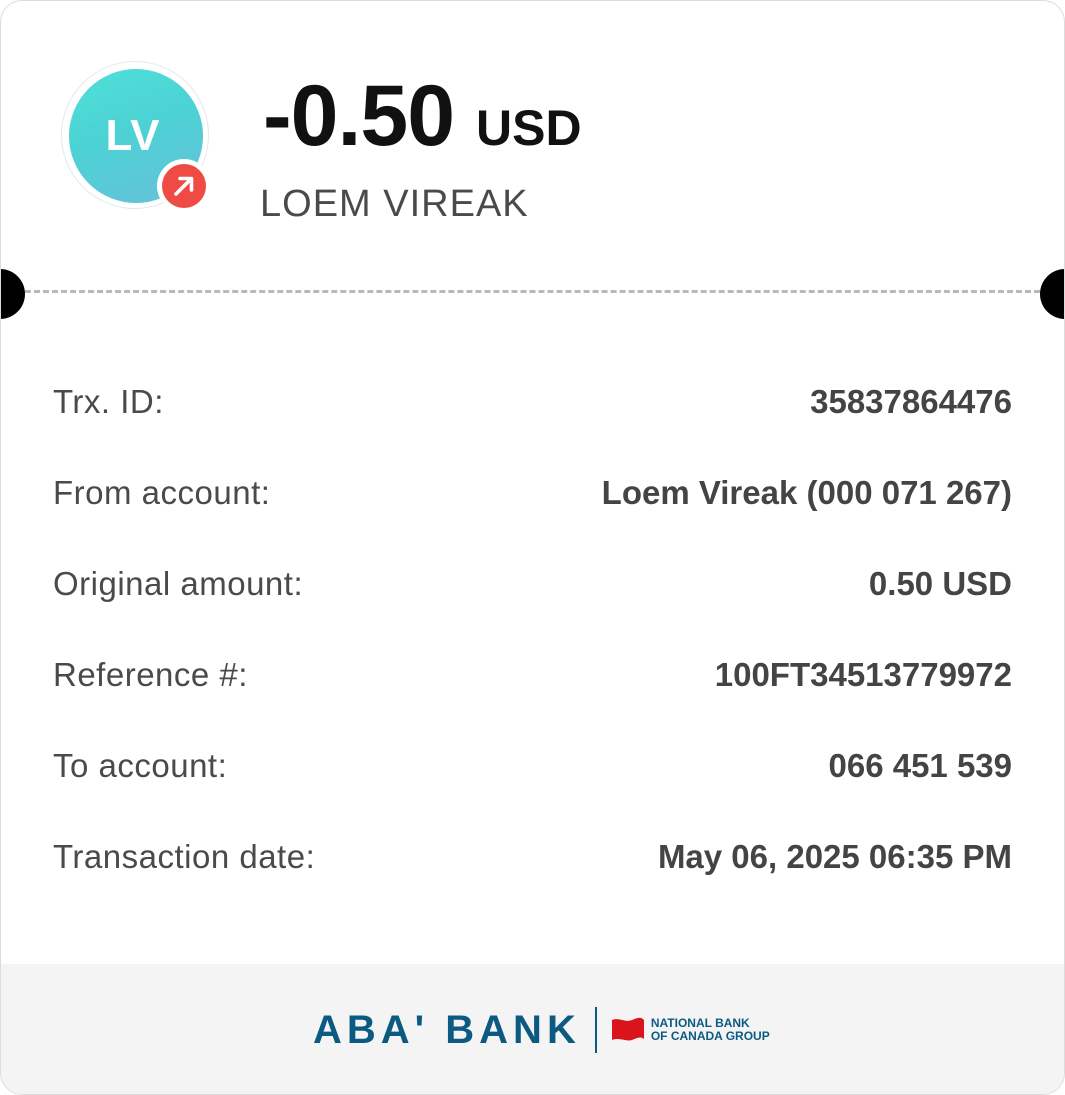 This screenshot has width=1065, height=1095. I want to click on avatar-initials: LV, so click(133, 135).